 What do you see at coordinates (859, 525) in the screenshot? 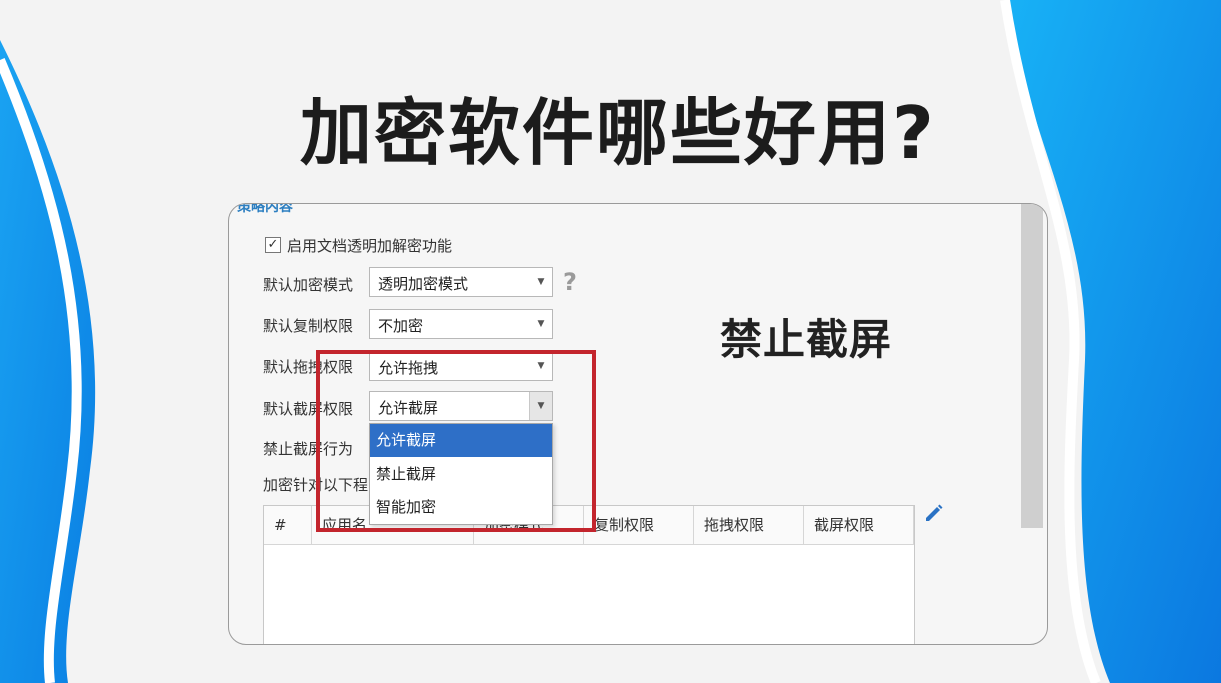
I see `col-screenshot-permission: 截屏权限` at bounding box center [859, 525].